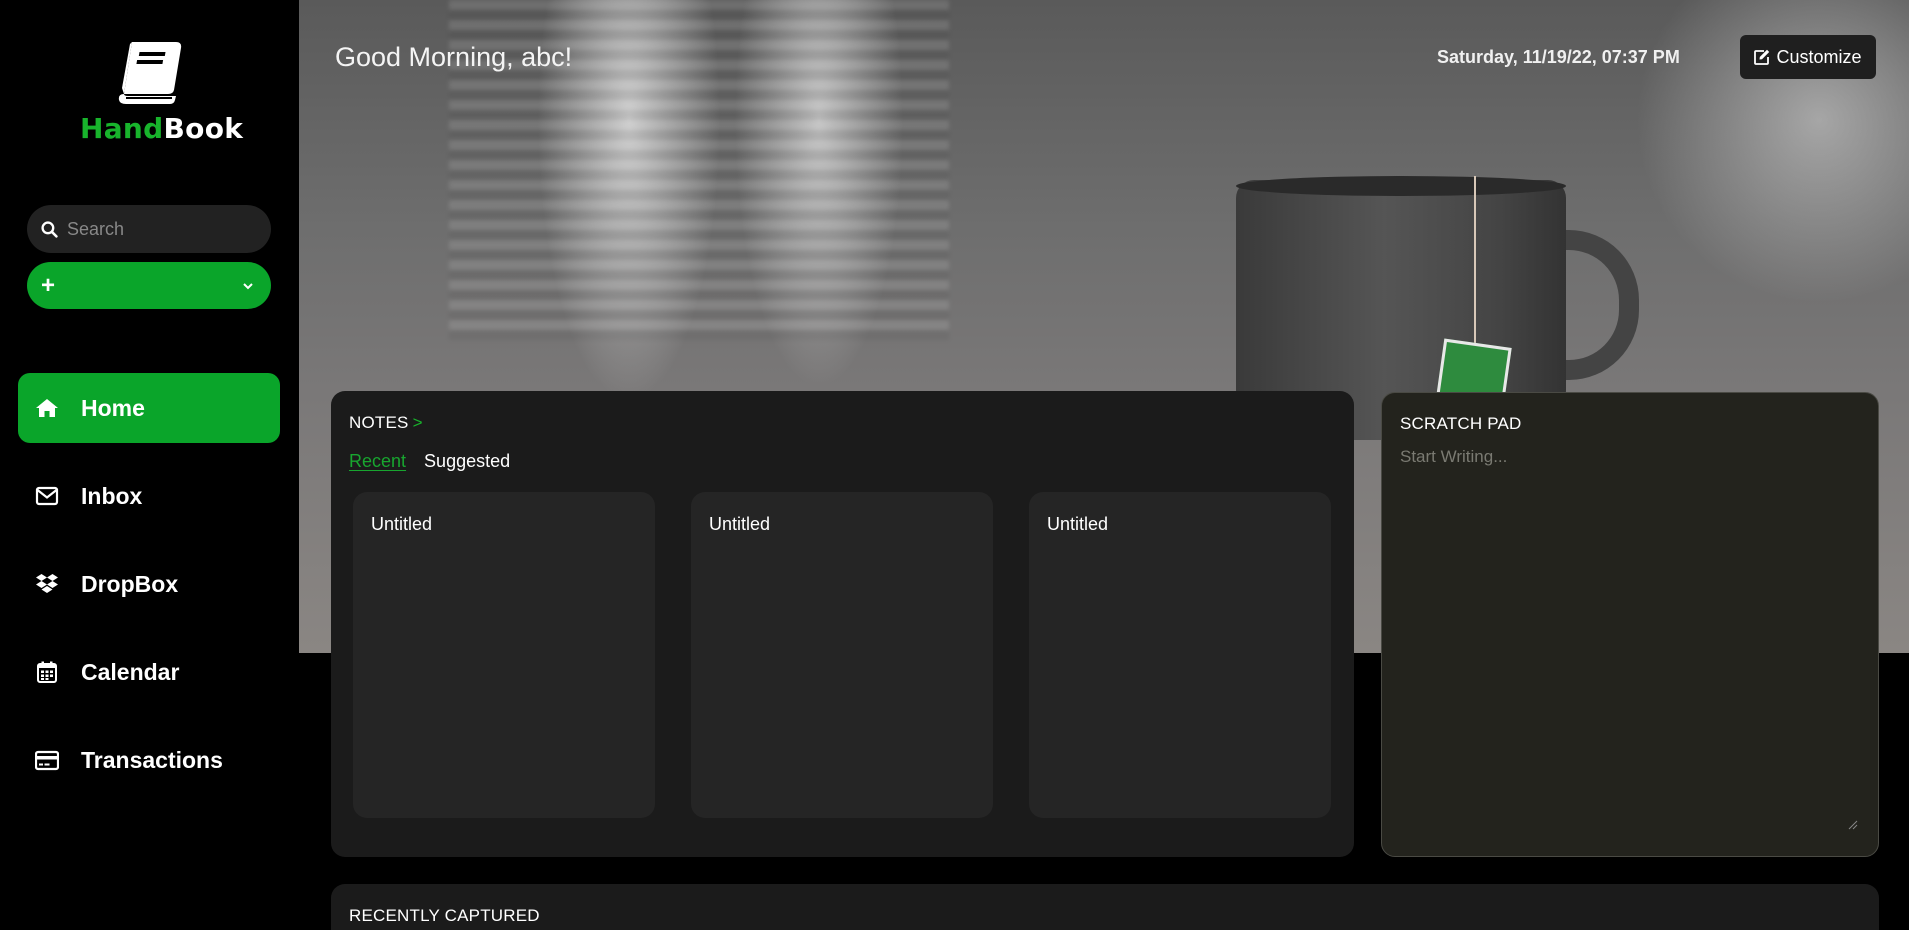  Describe the element at coordinates (1401, 186) in the screenshot. I see `cup-rim-decoration` at that location.